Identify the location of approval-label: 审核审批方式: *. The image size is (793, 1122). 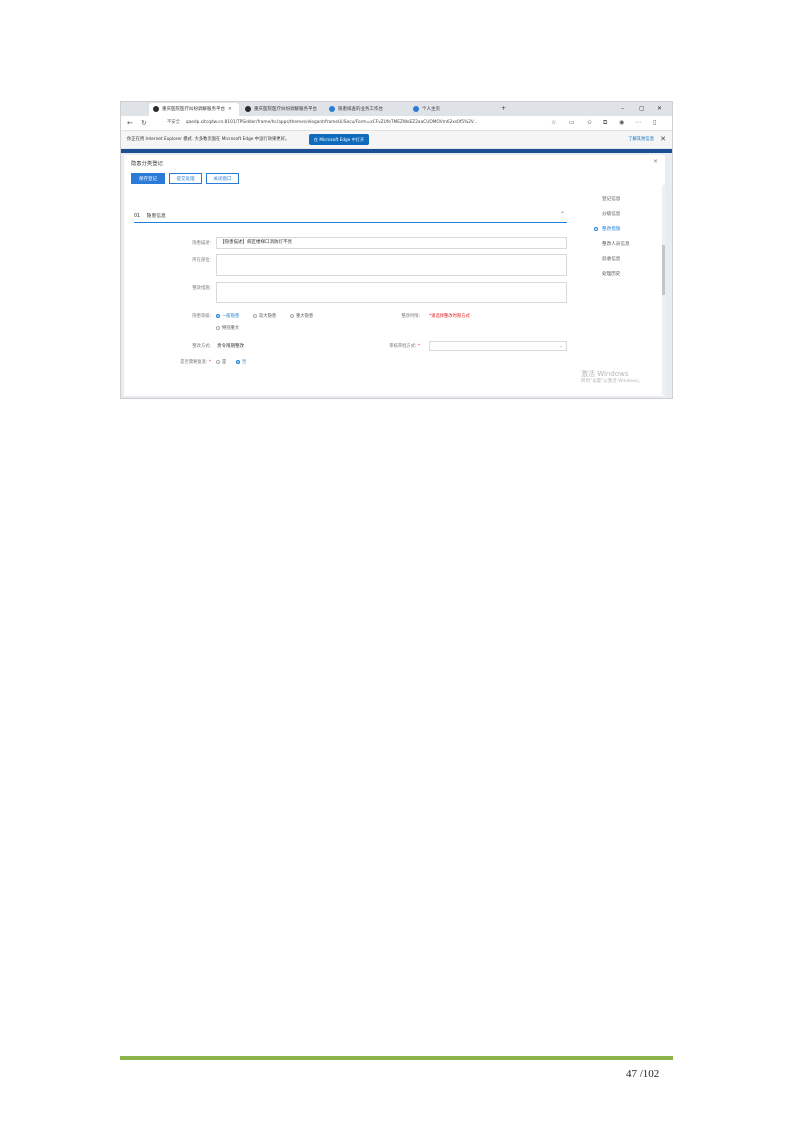
(404, 346).